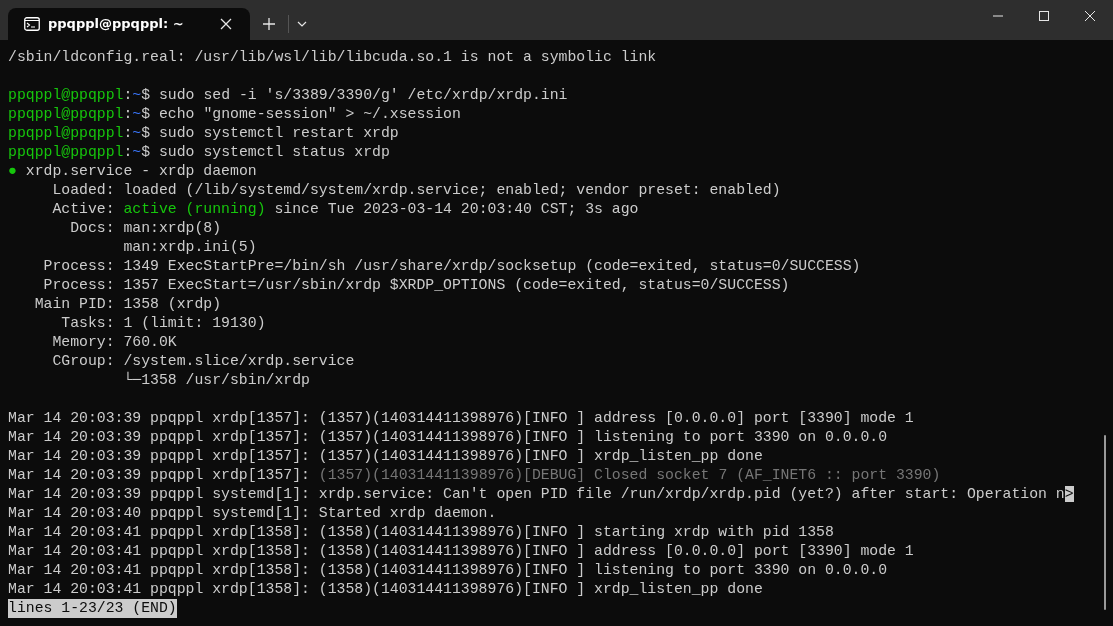  Describe the element at coordinates (199, 152) in the screenshot. I see `terminal-line: ppqppl@ppqppl:~$ sudo systemctl status xrdp` at that location.